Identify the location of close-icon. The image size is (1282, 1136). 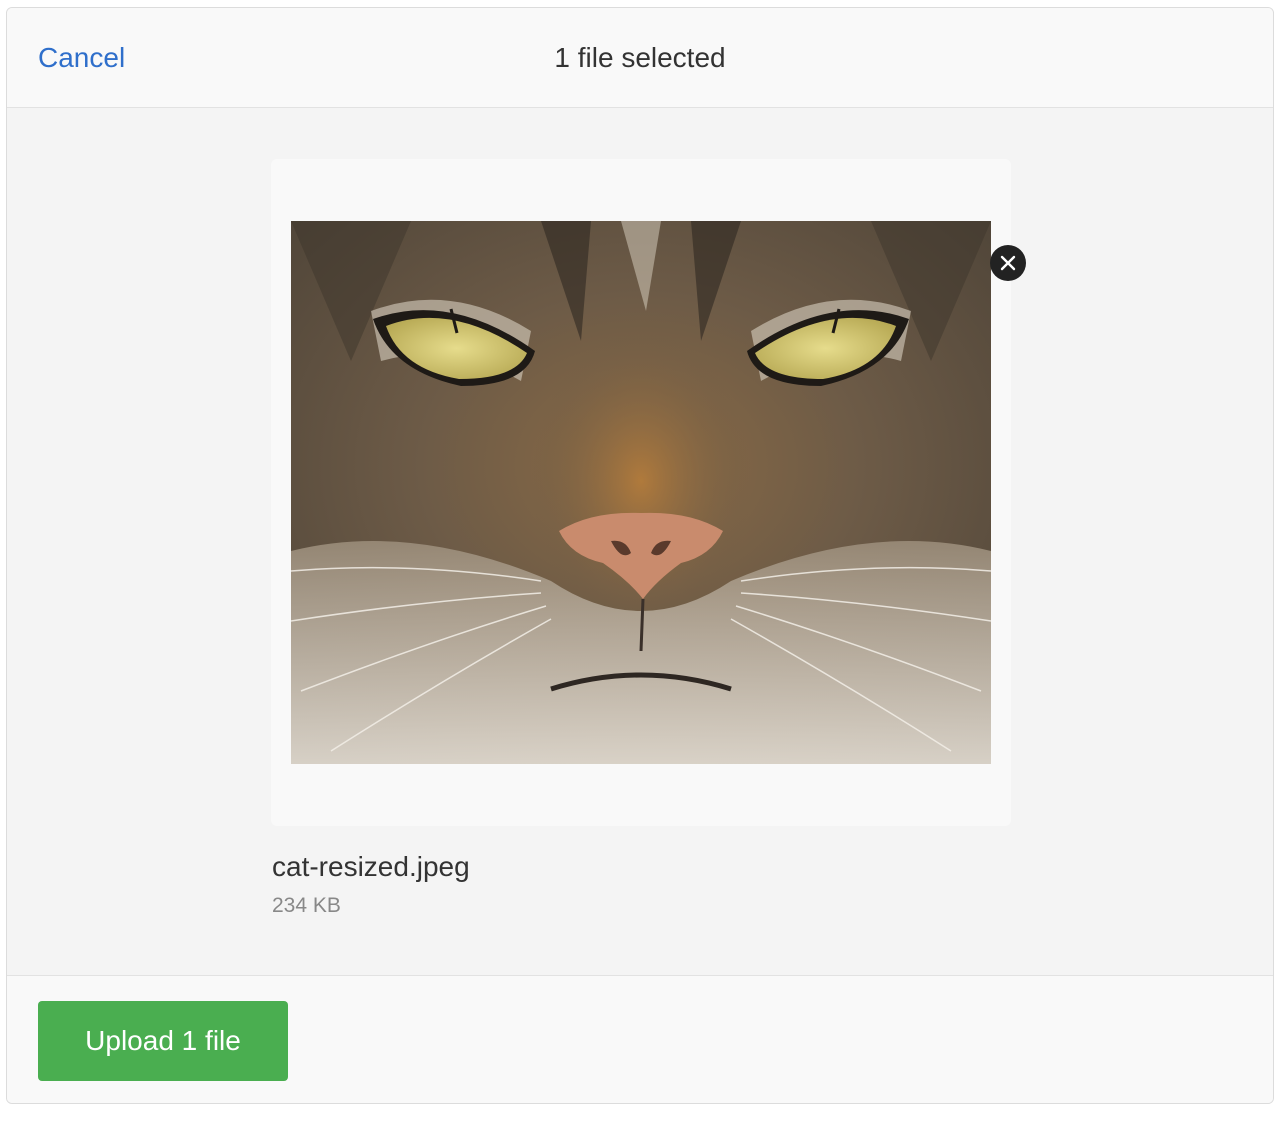
(1008, 263).